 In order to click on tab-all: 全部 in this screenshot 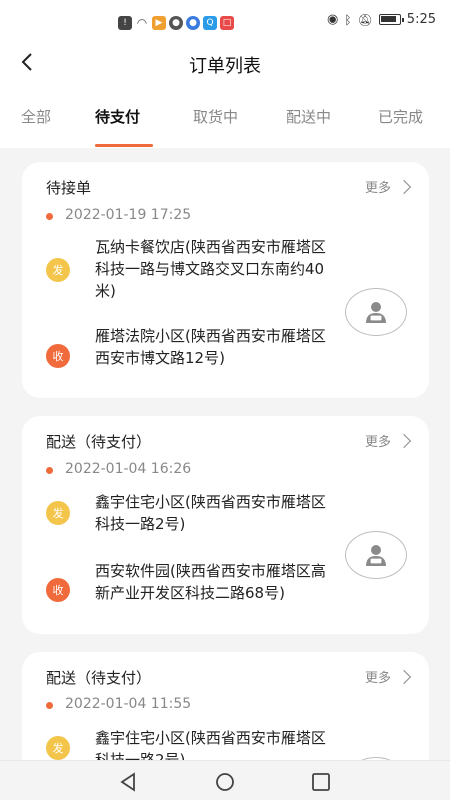, I will do `click(36, 116)`.